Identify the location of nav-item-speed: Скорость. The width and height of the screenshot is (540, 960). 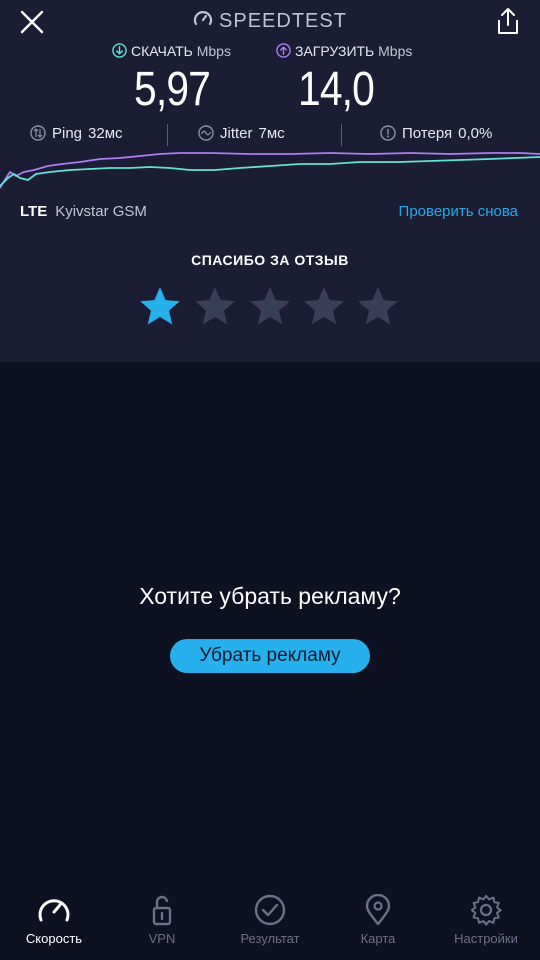
(54, 920).